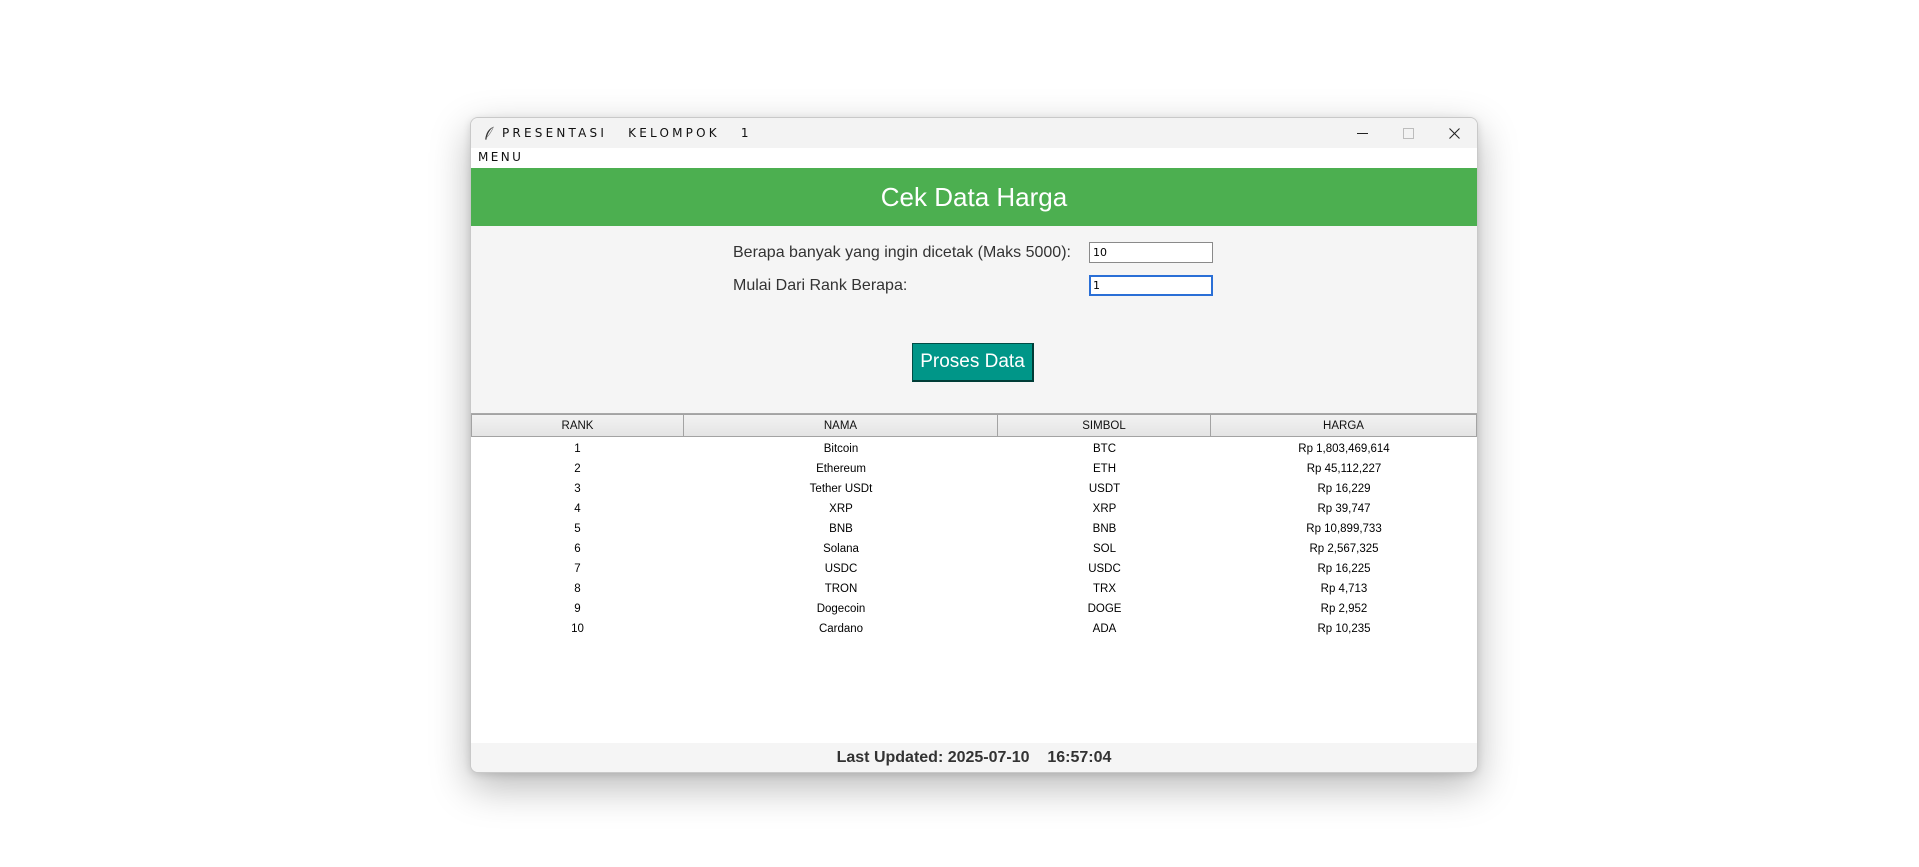 The width and height of the screenshot is (1919, 867). Describe the element at coordinates (1104, 589) in the screenshot. I see `symbol-cell: TRX` at that location.